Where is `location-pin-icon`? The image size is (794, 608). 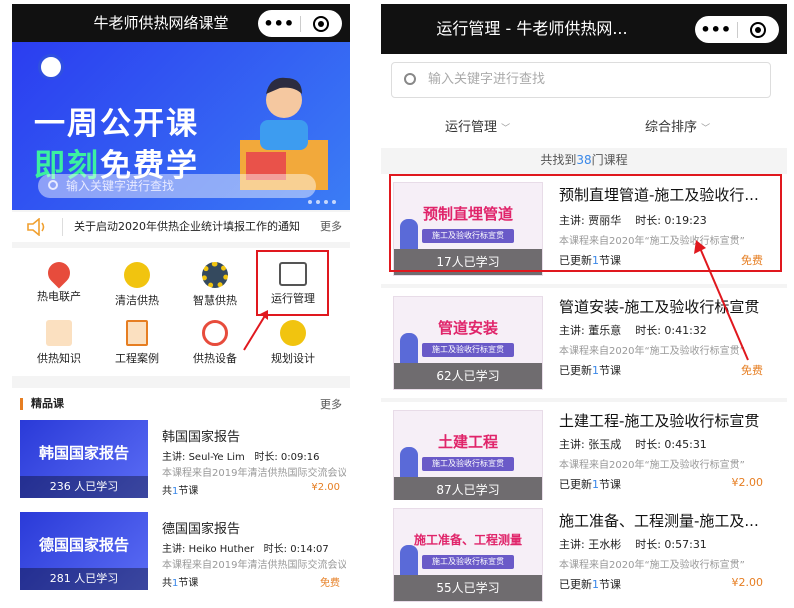
location-pin-icon is located at coordinates (59, 273).